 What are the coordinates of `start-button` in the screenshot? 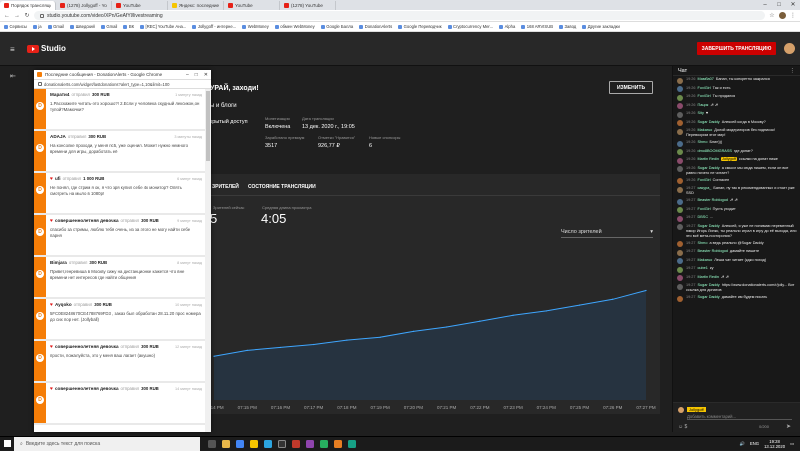 It's located at (7, 444).